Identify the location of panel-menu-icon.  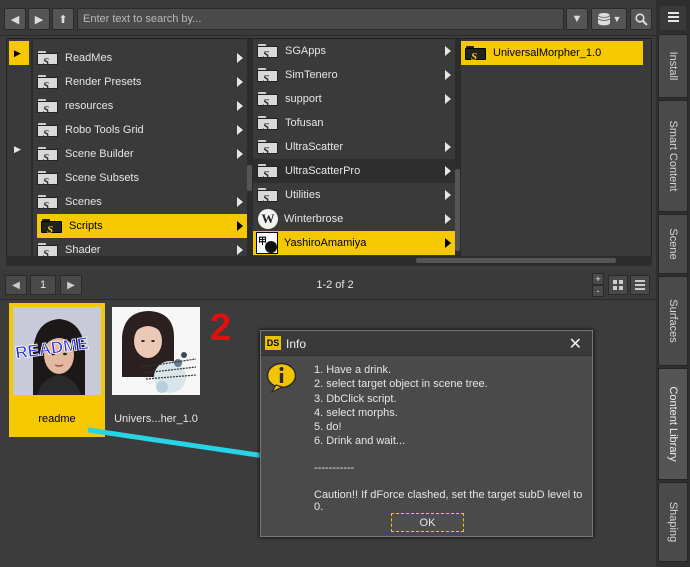
(673, 18).